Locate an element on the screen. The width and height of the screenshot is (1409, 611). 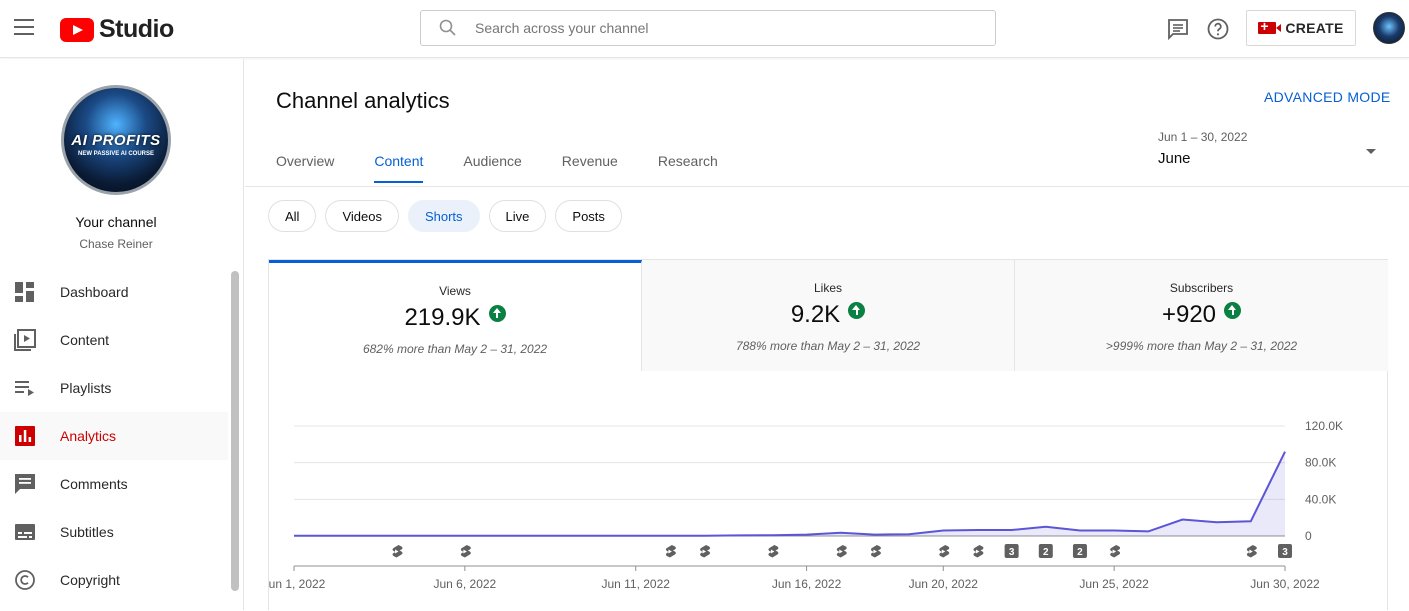
tab-research: Research is located at coordinates (688, 168).